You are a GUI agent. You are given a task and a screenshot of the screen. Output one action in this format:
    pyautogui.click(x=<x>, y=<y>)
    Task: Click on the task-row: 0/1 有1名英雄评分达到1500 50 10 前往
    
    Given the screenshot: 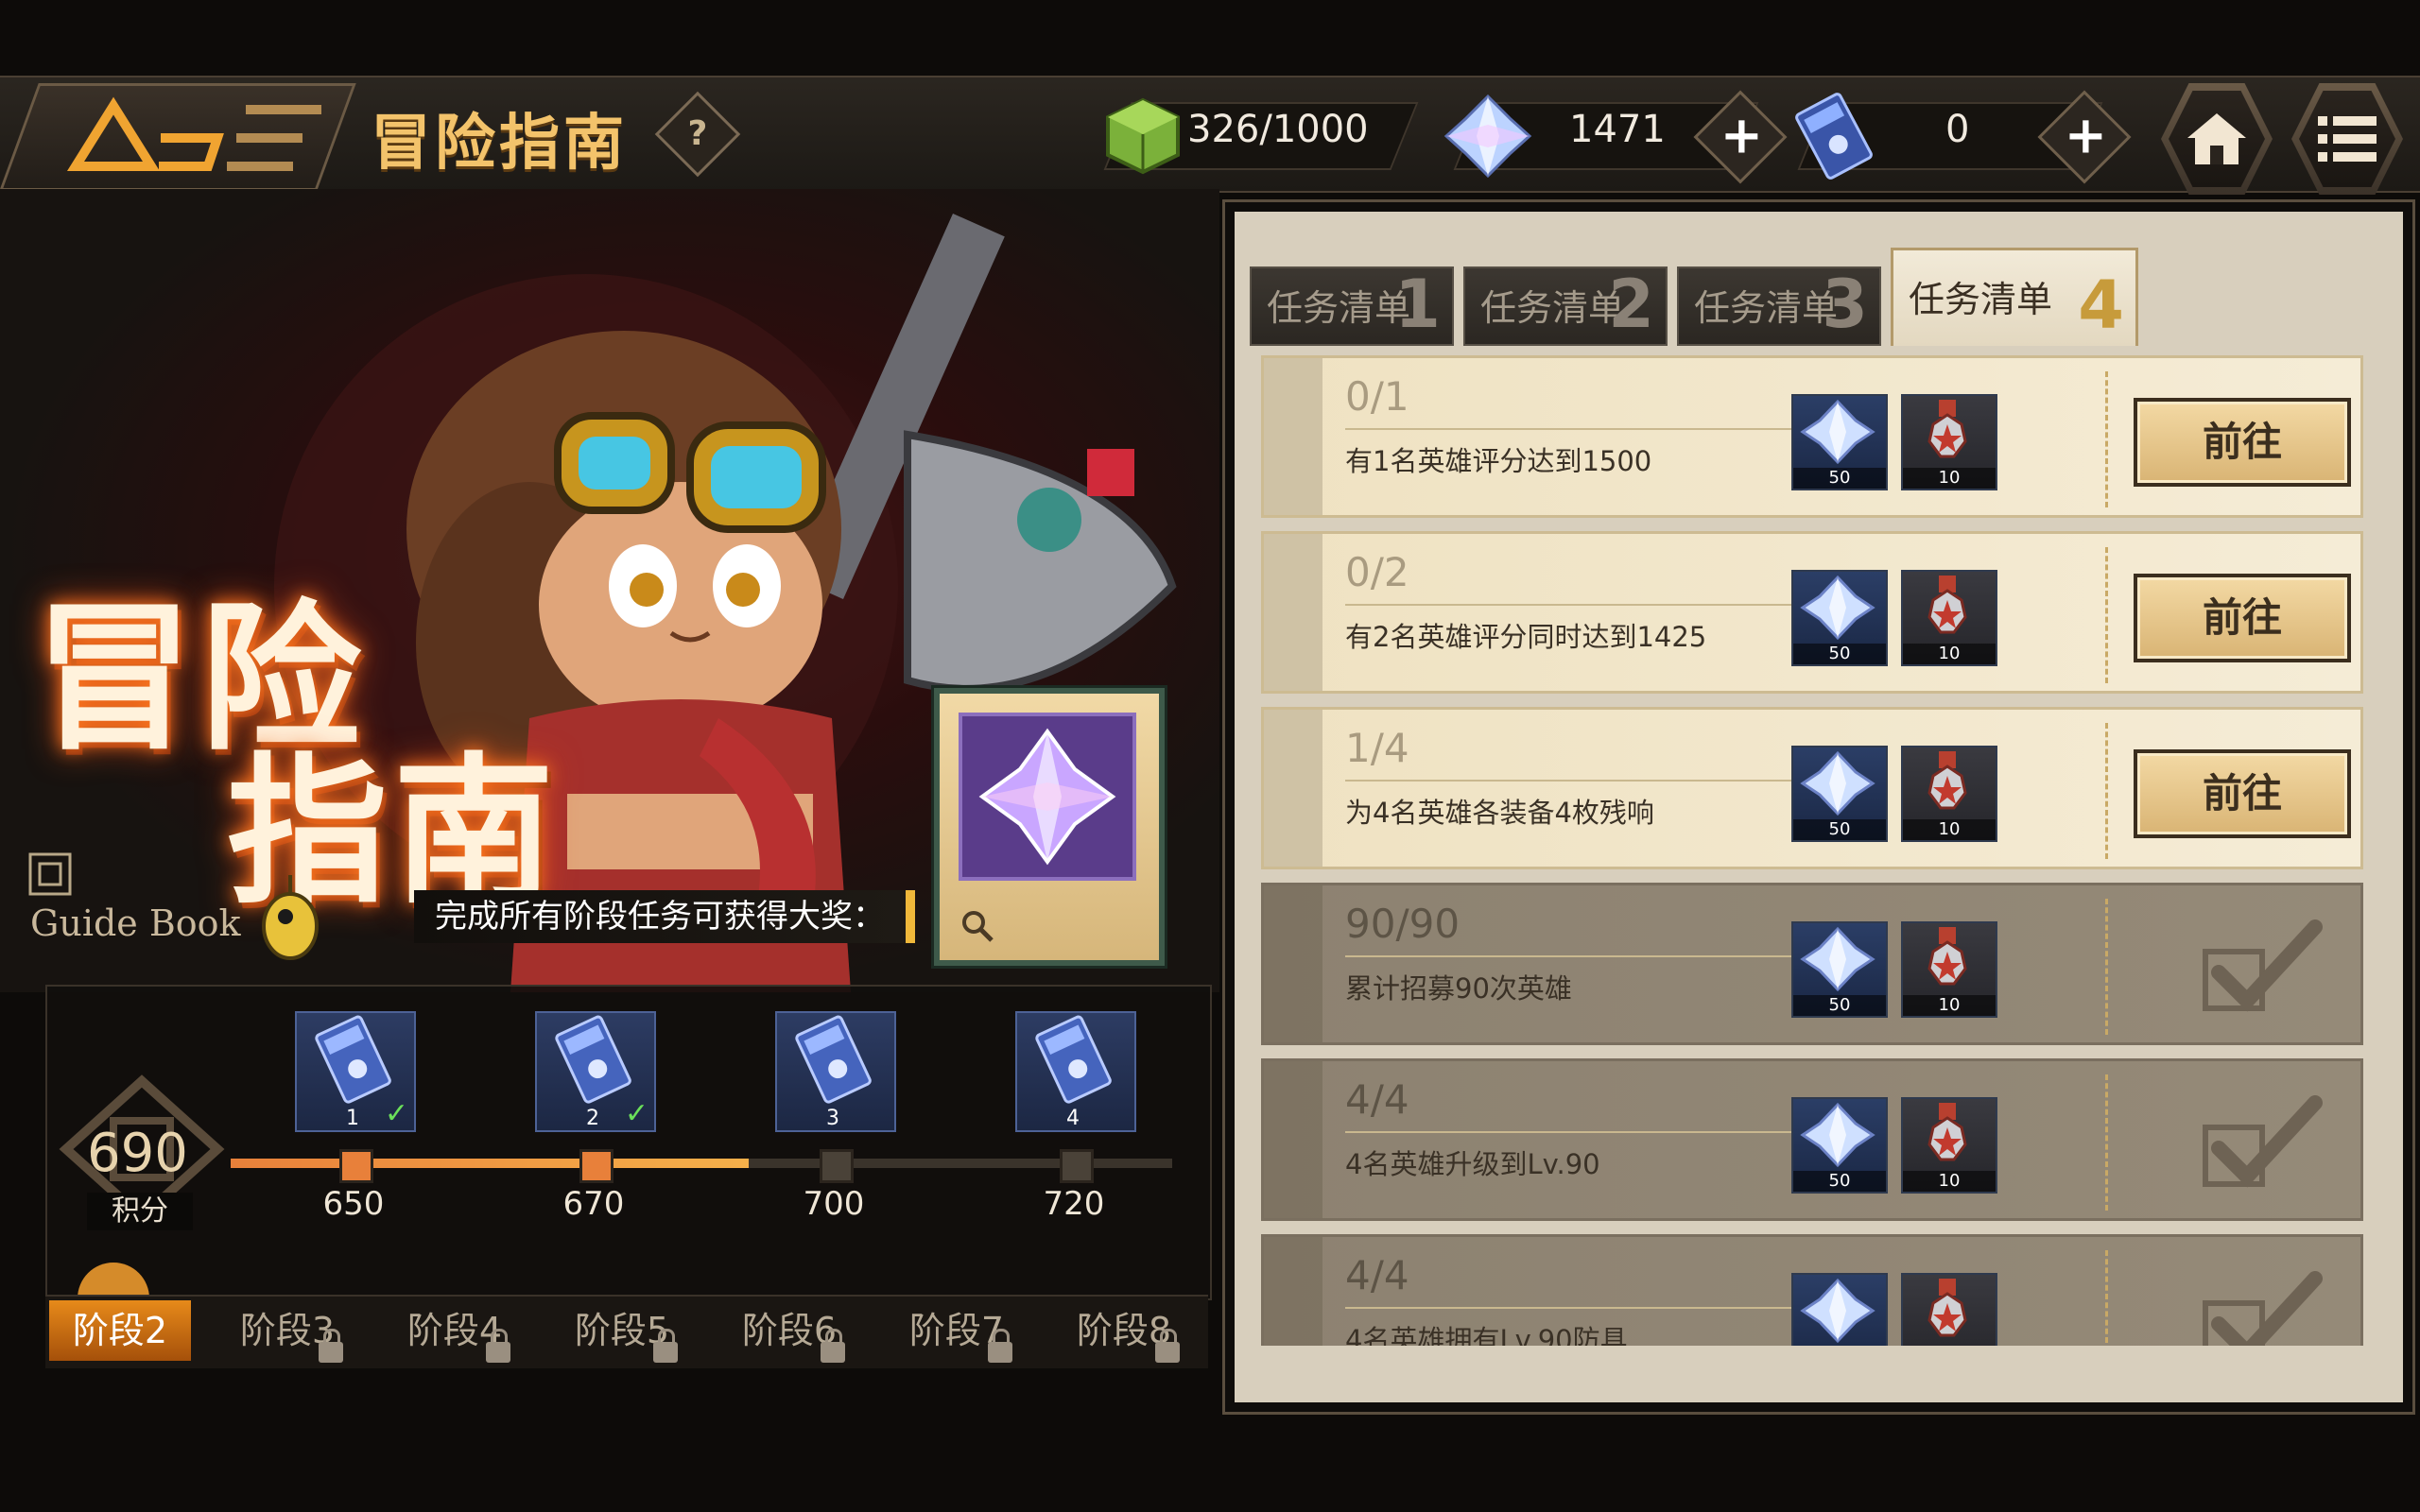 What is the action you would take?
    pyautogui.click(x=1812, y=436)
    